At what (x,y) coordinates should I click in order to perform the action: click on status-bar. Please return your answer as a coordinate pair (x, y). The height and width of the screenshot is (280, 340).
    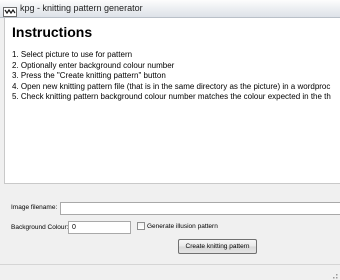
    Looking at the image, I should click on (170, 272).